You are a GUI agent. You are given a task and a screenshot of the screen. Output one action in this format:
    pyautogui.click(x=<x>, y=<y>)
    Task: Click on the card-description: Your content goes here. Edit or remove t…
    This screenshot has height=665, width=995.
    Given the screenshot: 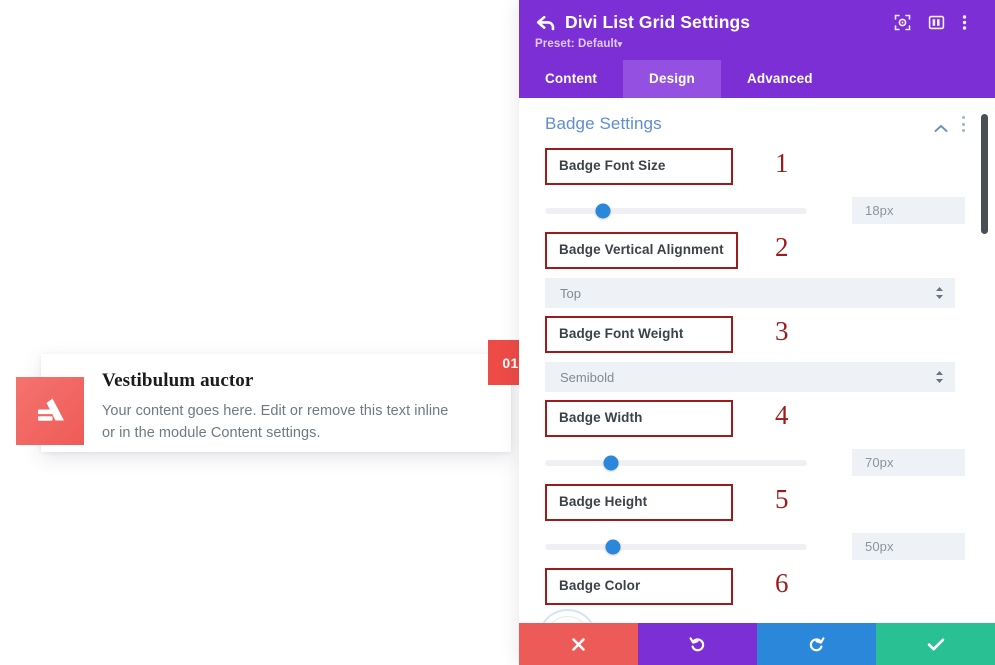 What is the action you would take?
    pyautogui.click(x=275, y=421)
    